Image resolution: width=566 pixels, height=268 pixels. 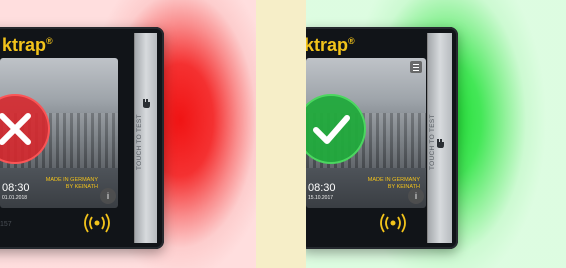 I want to click on info-icon: i, so click(x=108, y=196).